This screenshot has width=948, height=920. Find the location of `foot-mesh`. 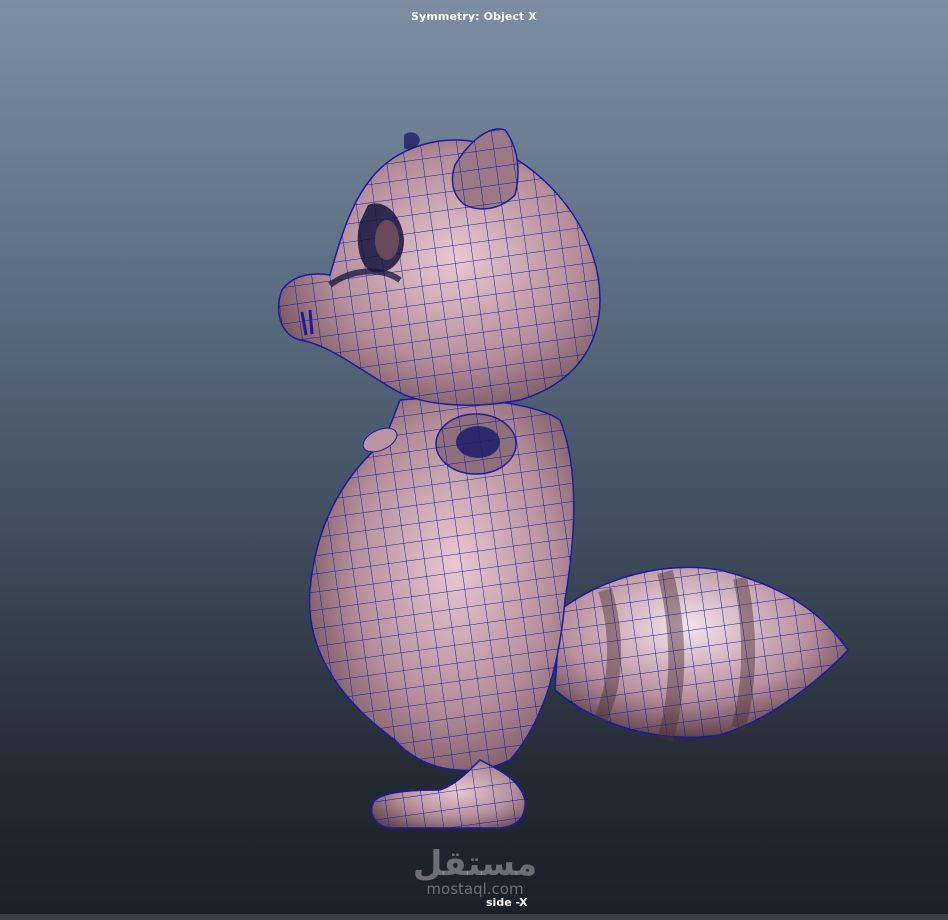

foot-mesh is located at coordinates (448, 794).